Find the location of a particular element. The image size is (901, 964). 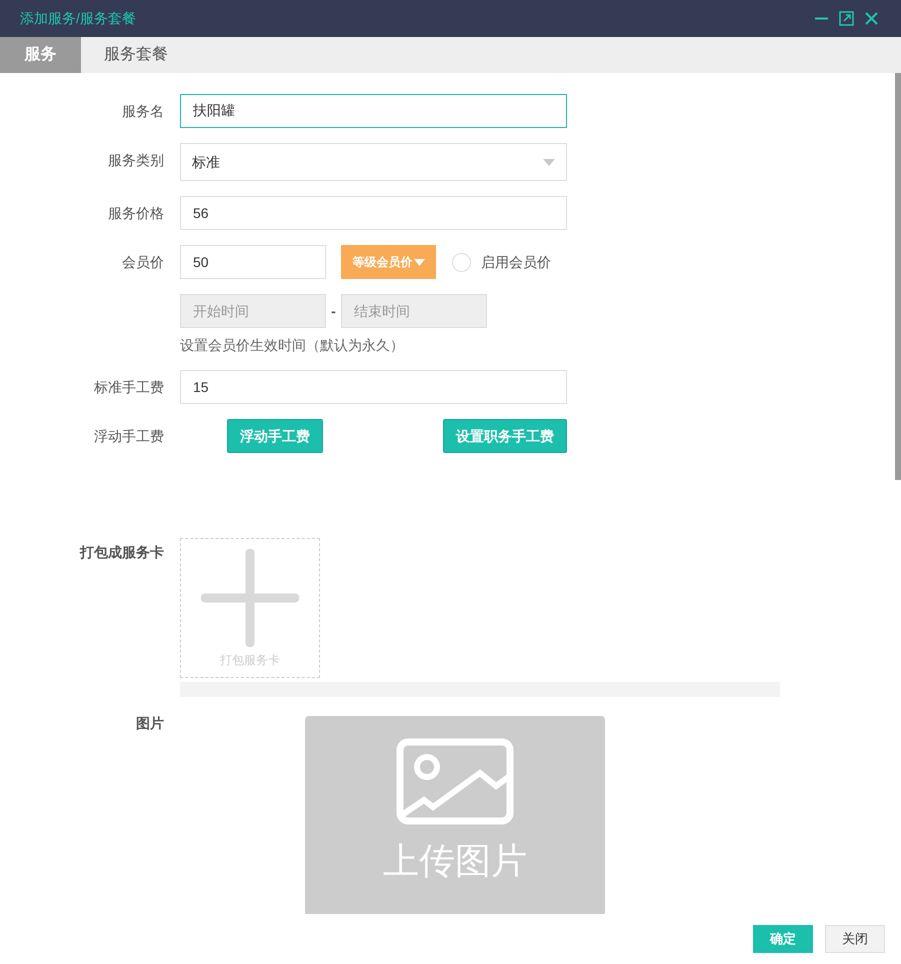

image-icon is located at coordinates (455, 781).